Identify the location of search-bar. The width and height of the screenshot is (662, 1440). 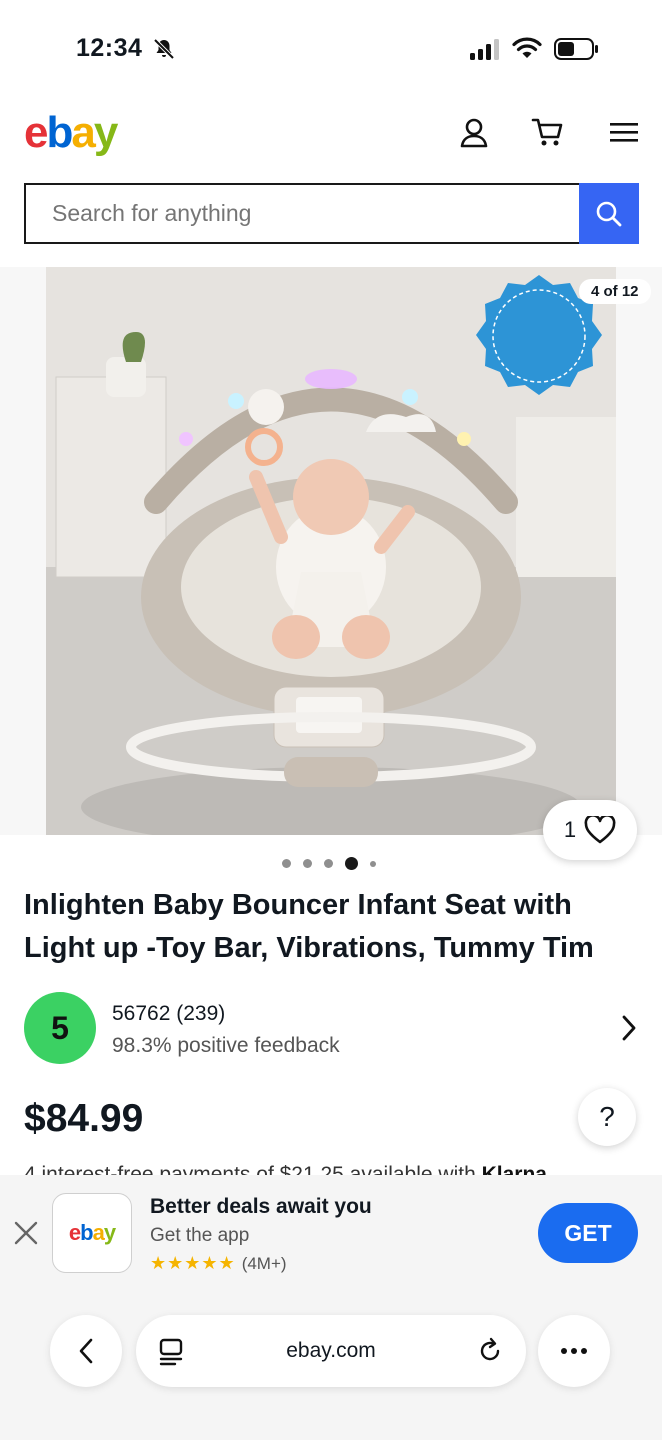
(331, 213).